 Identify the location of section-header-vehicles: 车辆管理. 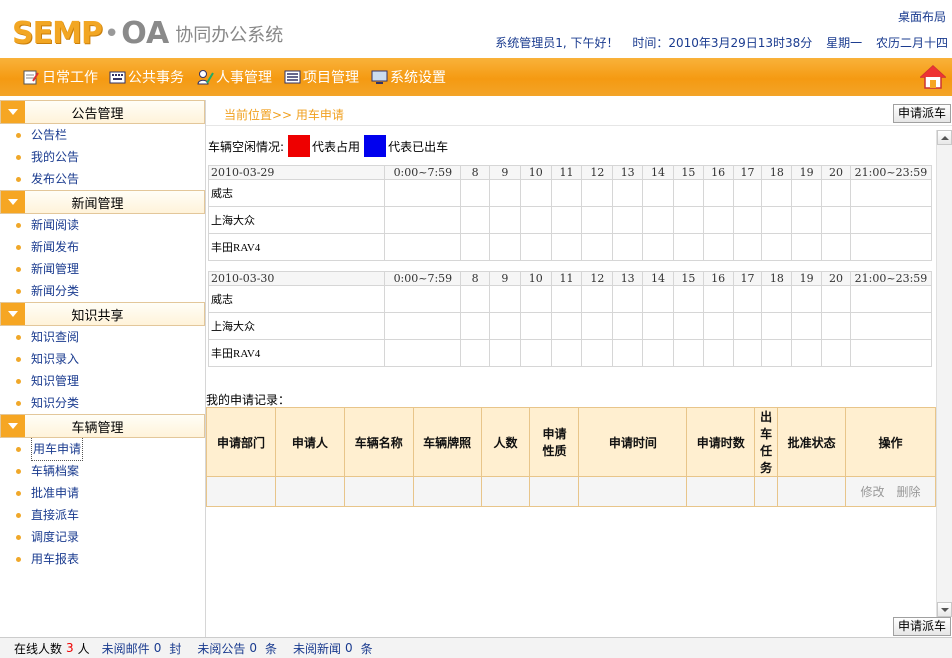
(102, 426).